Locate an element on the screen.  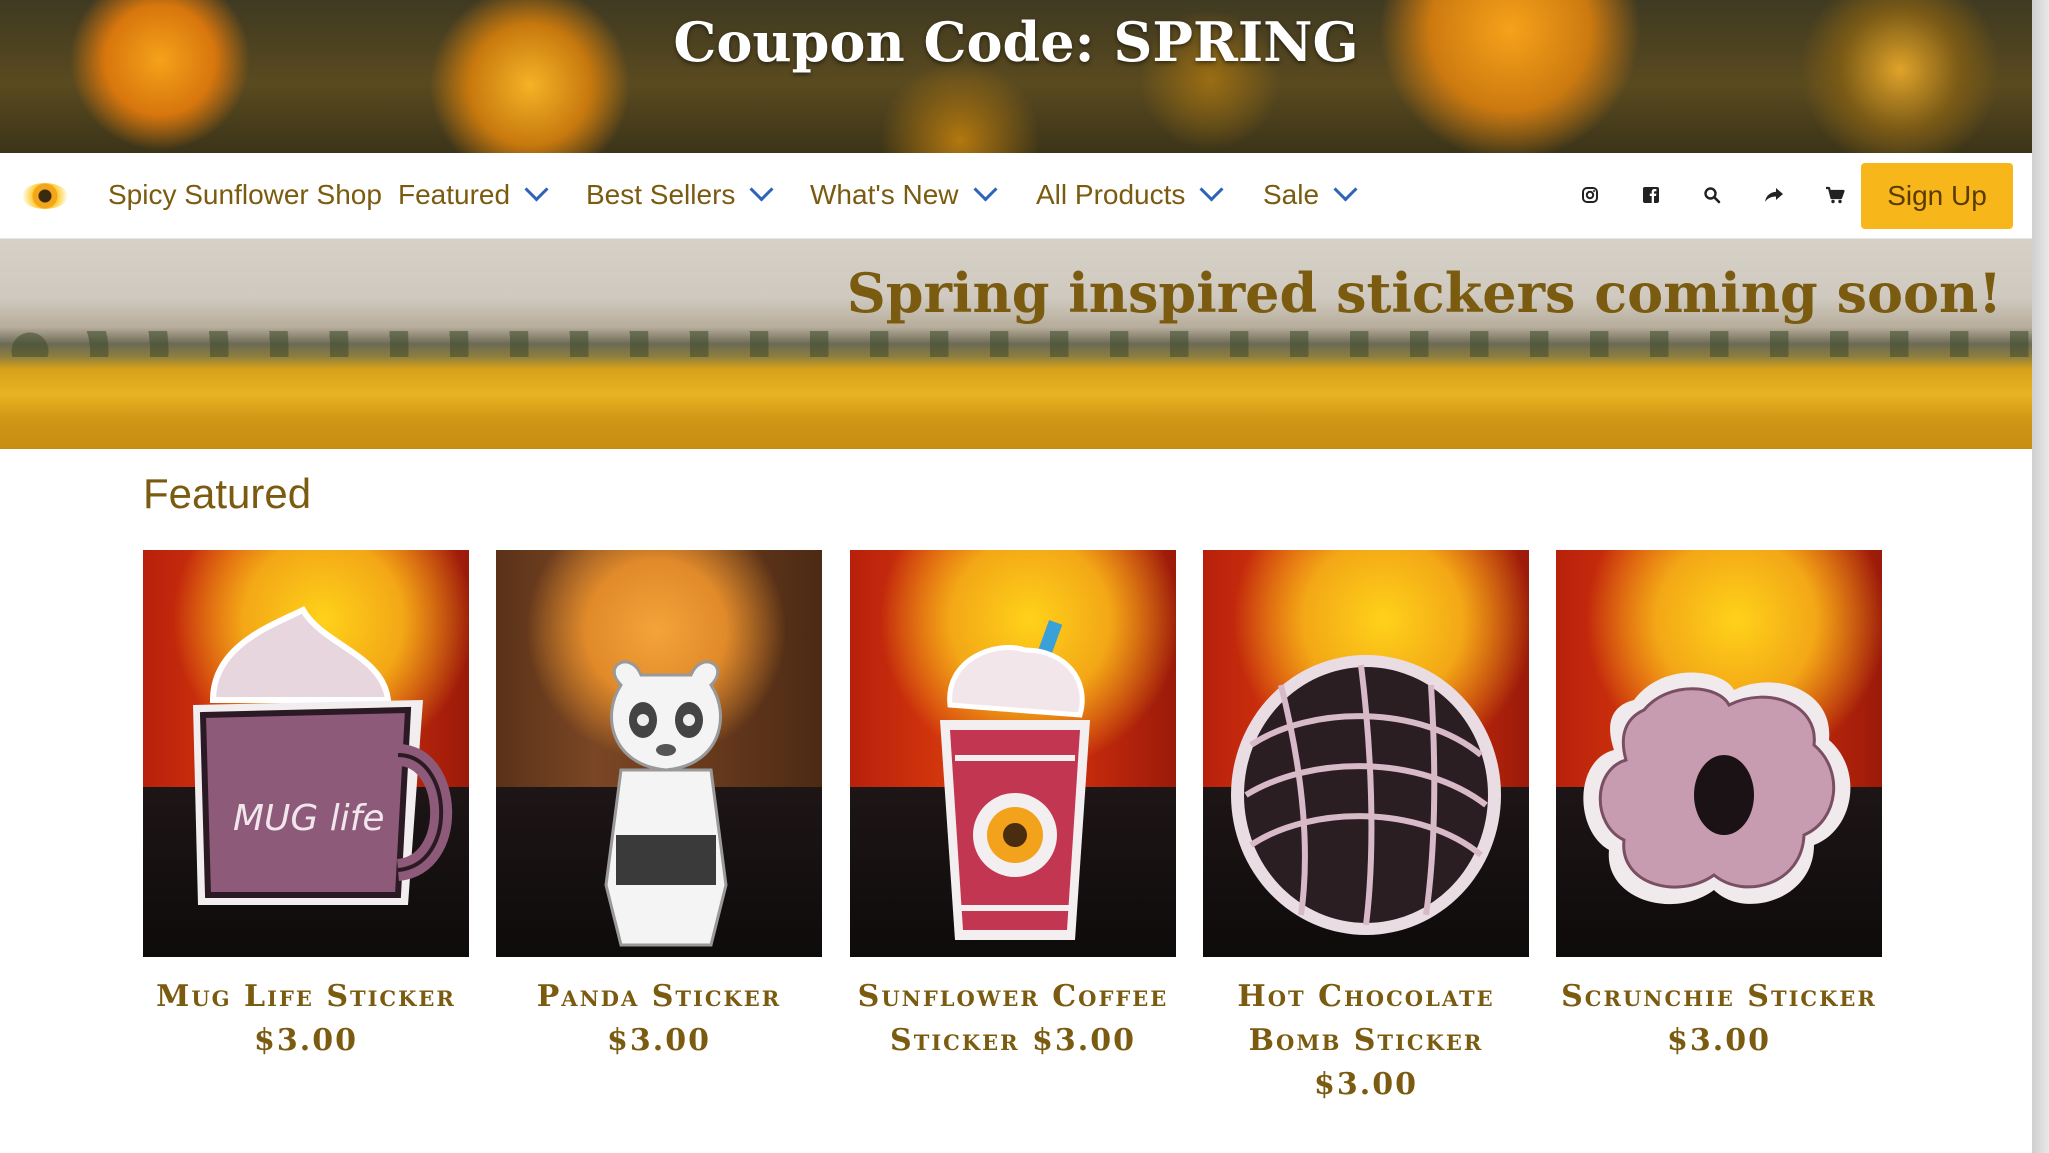
mug-sticker-illustration: MUG life is located at coordinates (323, 755).